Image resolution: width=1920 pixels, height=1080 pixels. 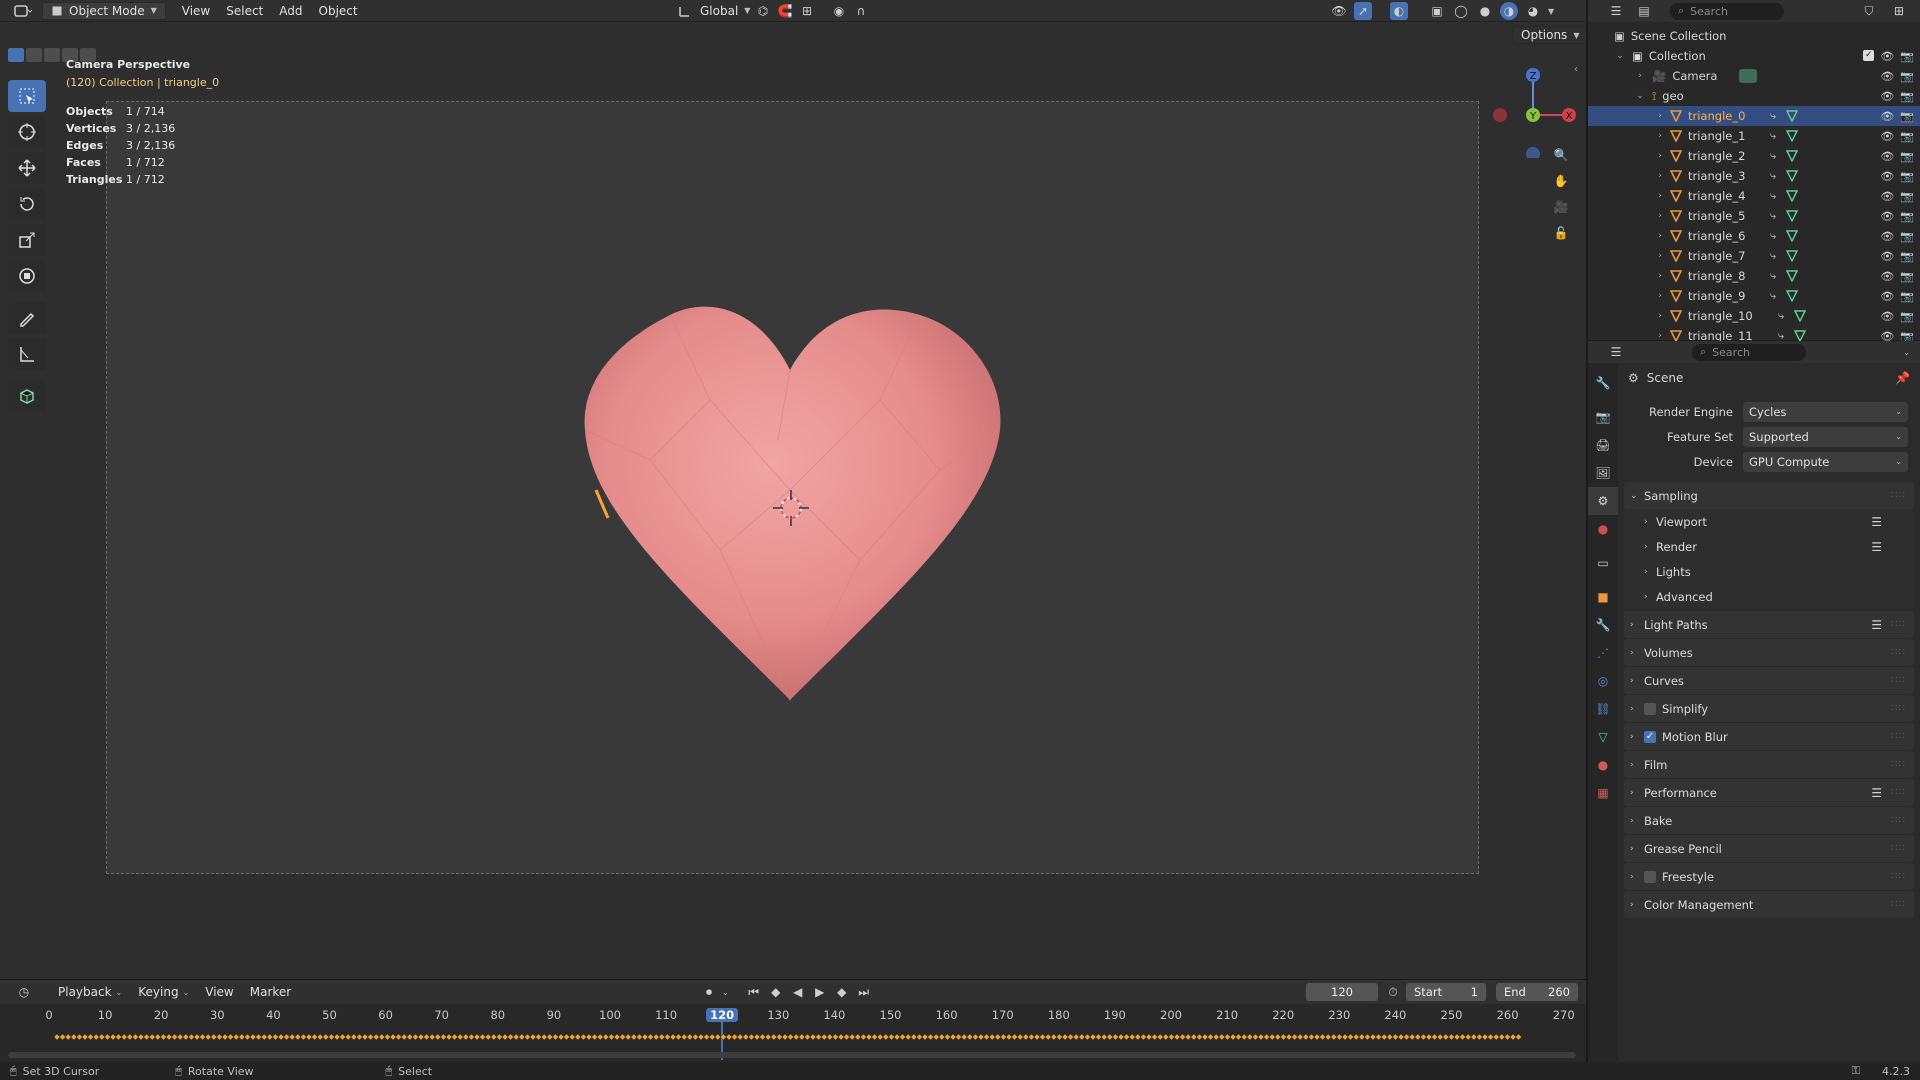 I want to click on geo-row: ⌄ ⟟ geo 👁 📷, so click(x=1754, y=96).